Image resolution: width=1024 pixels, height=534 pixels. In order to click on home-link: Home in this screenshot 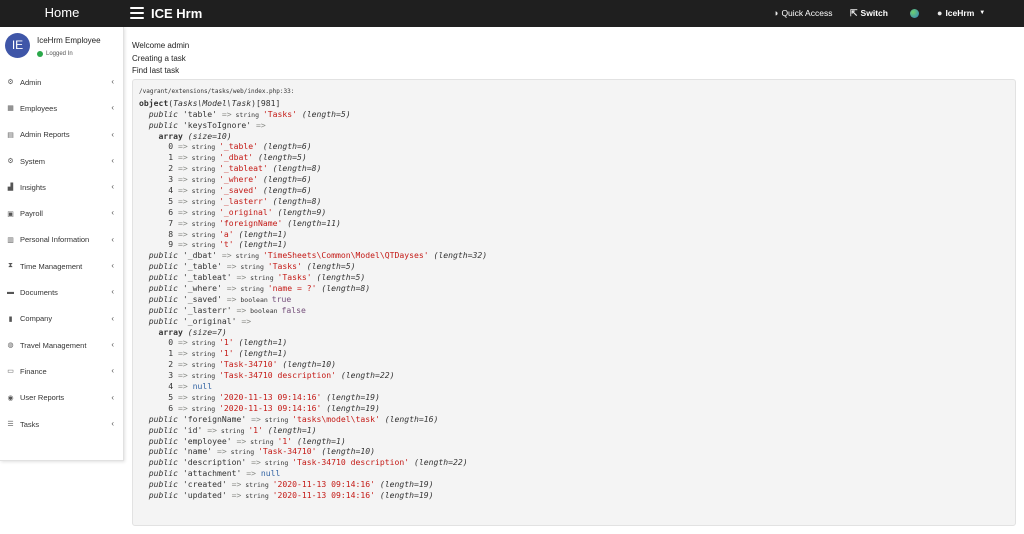, I will do `click(62, 13)`.